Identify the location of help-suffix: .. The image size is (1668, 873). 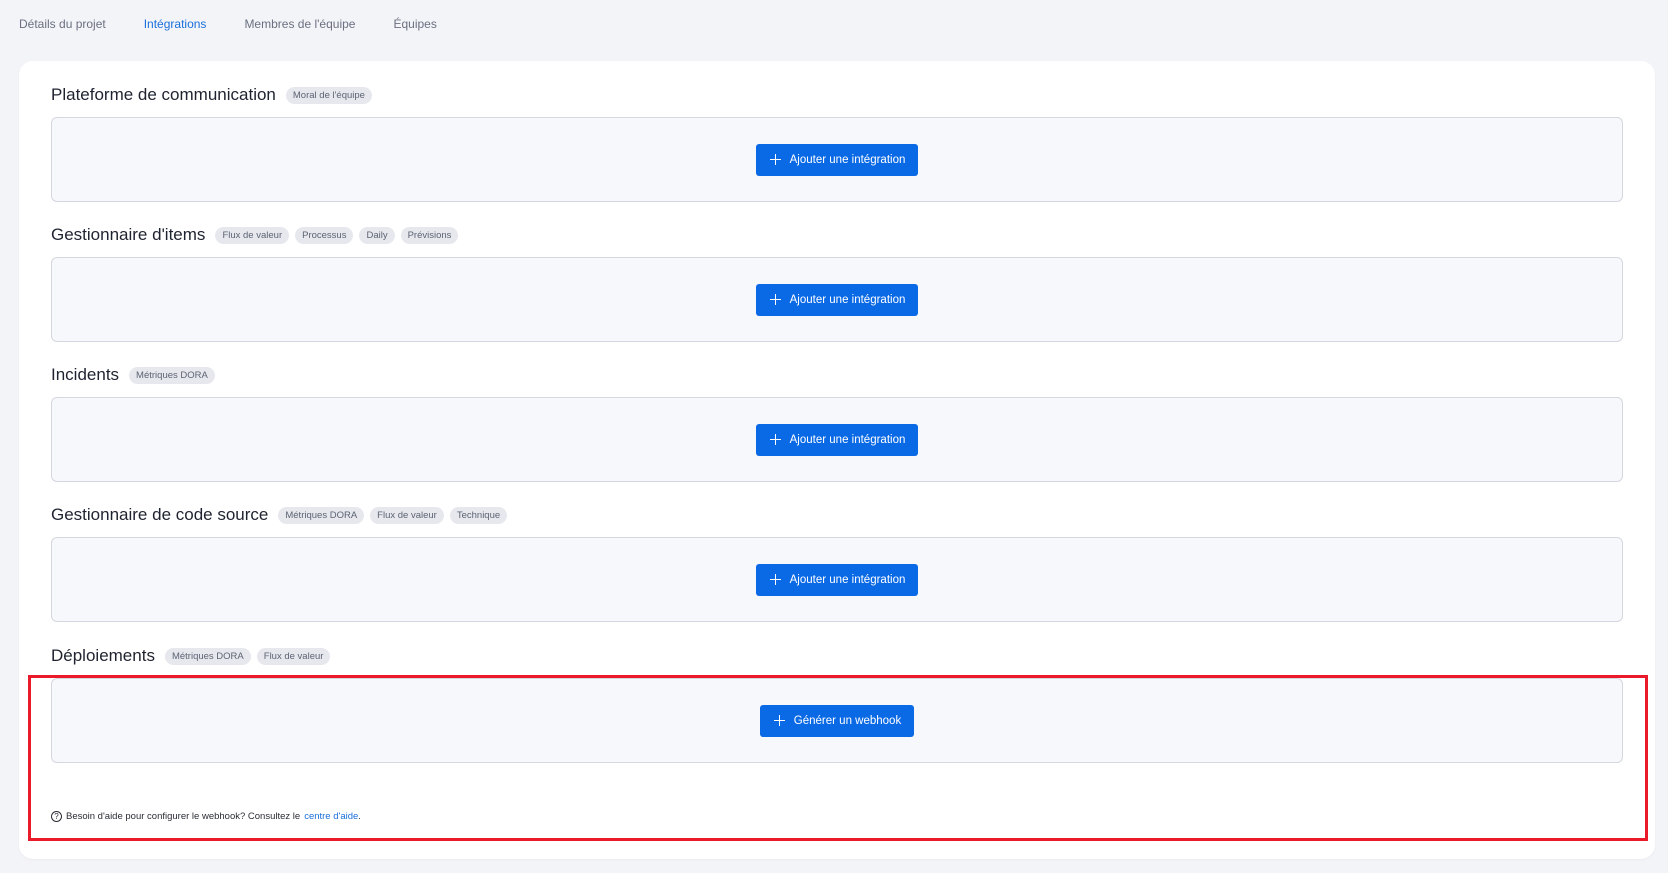
(359, 816).